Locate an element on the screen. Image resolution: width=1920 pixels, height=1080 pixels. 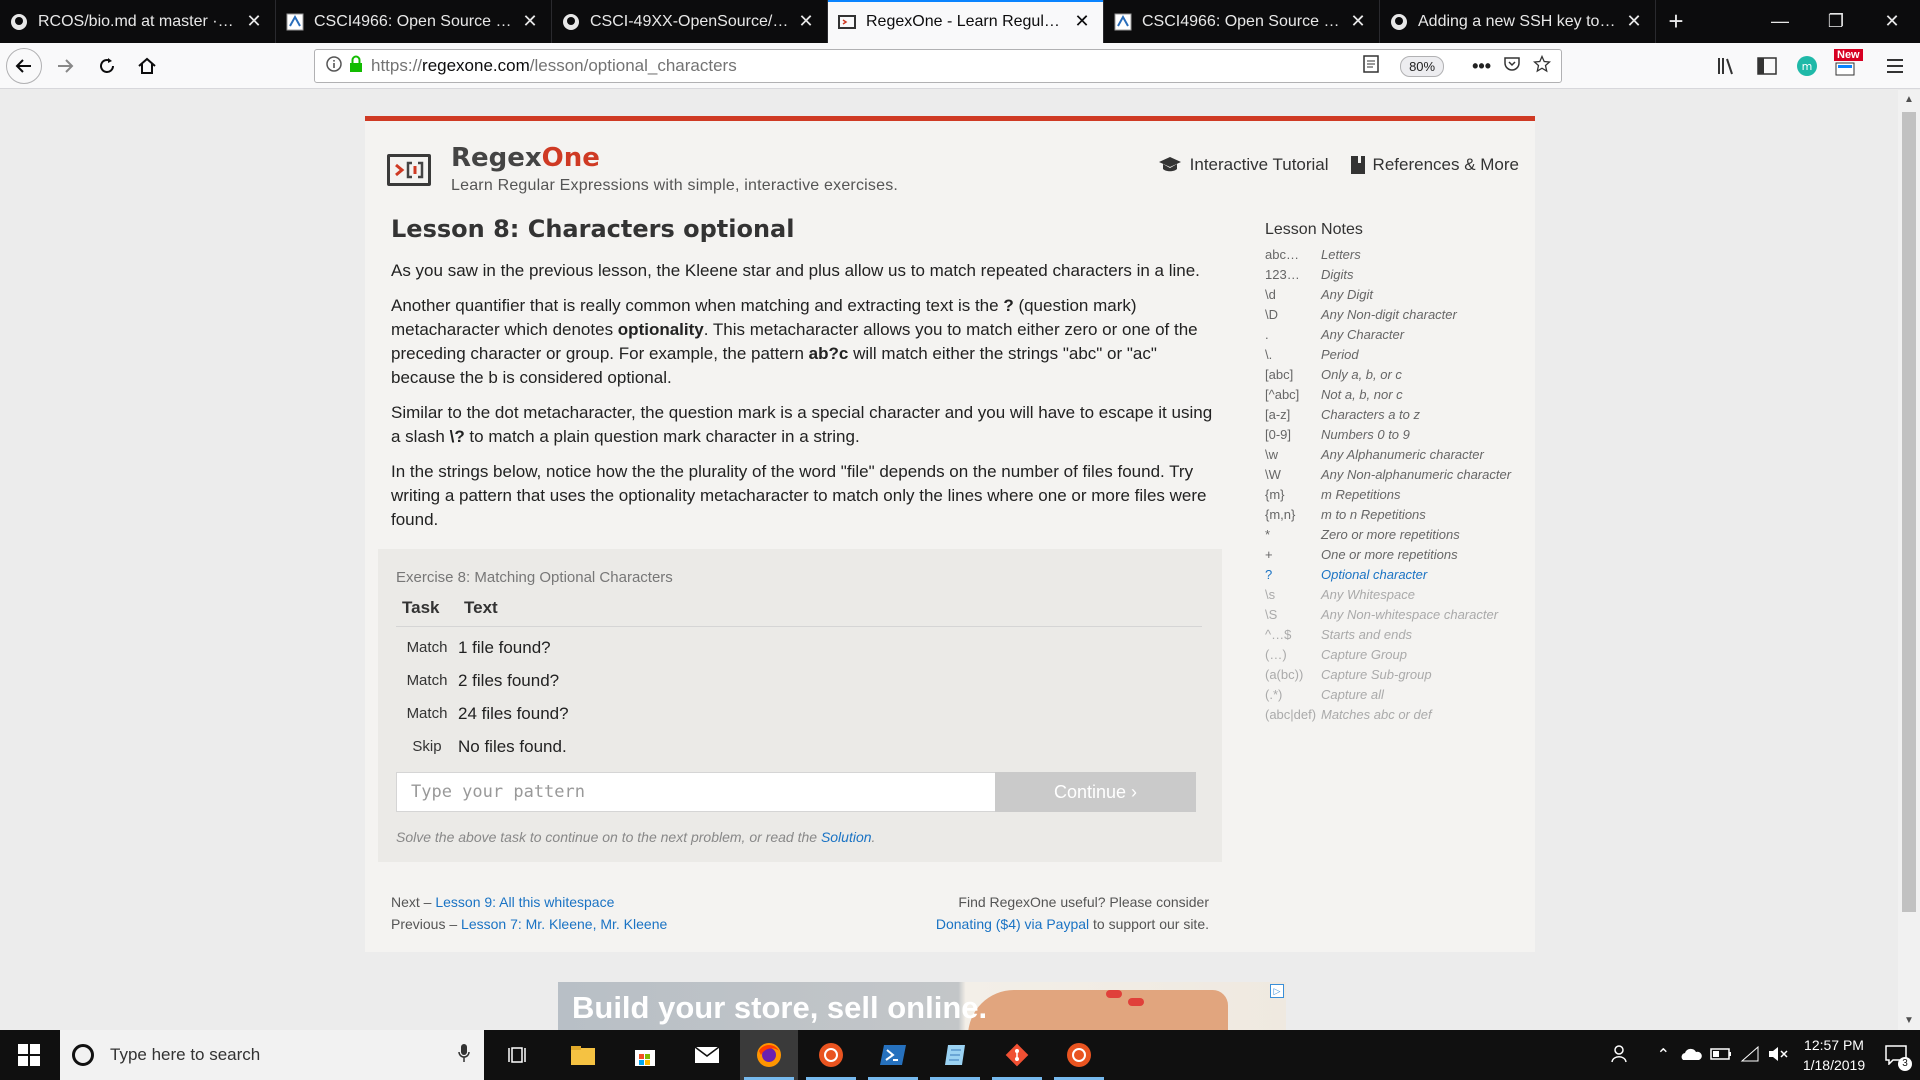
brand-name: RegexOne is located at coordinates (525, 158).